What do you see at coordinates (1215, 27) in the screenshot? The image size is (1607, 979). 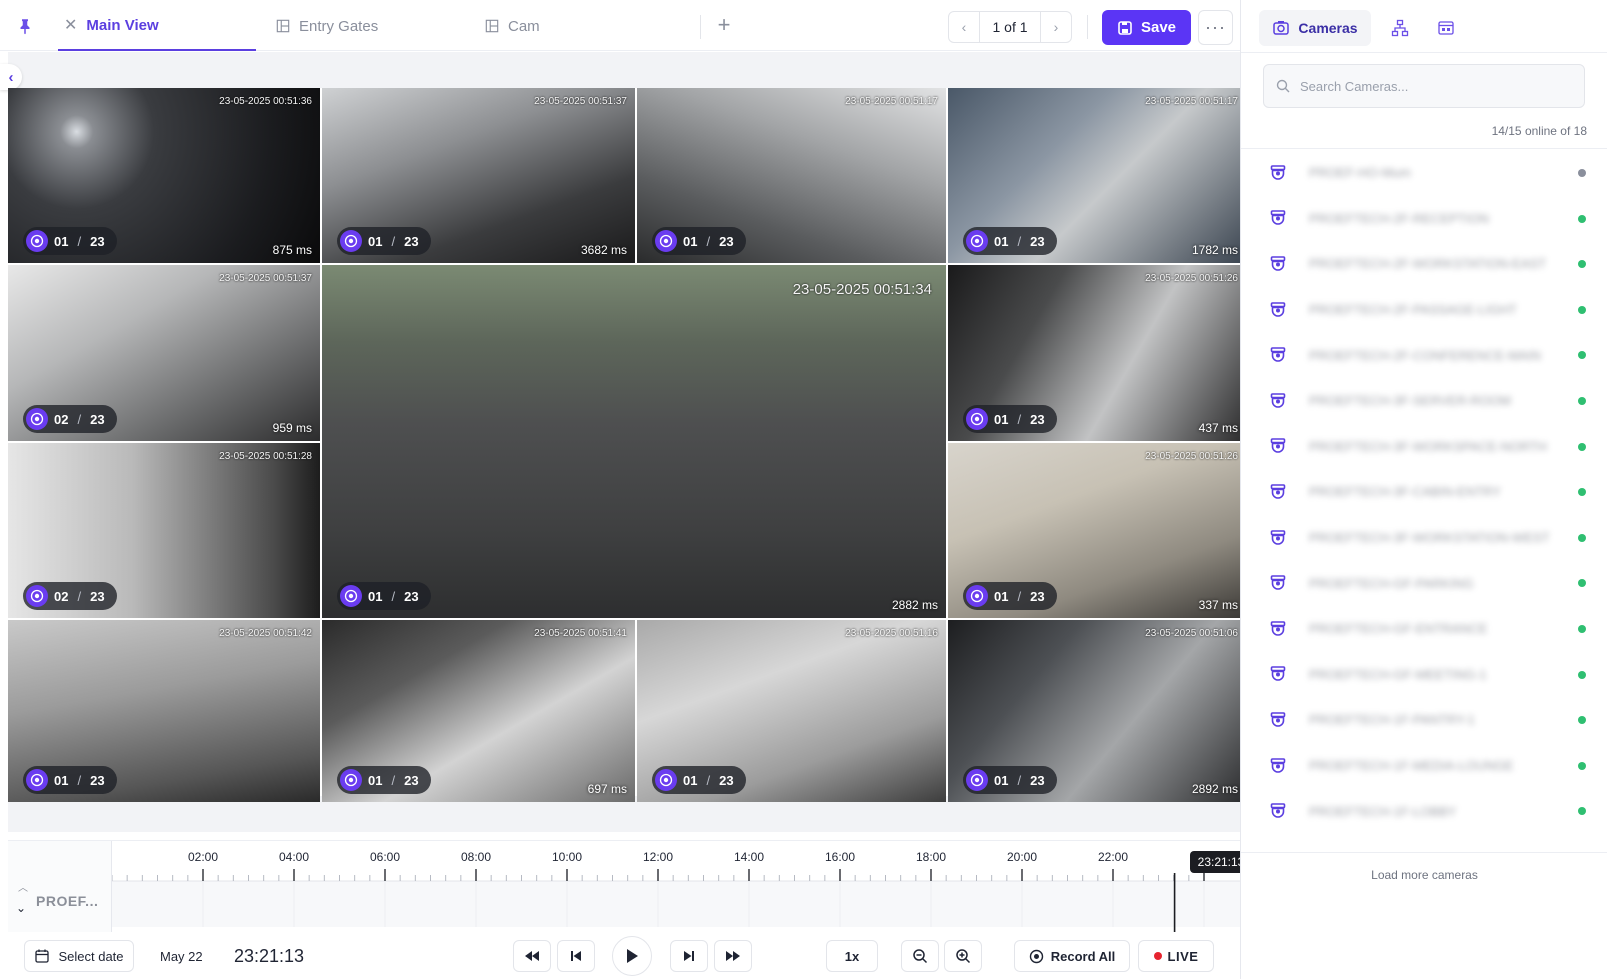 I see `more-options-button: ···` at bounding box center [1215, 27].